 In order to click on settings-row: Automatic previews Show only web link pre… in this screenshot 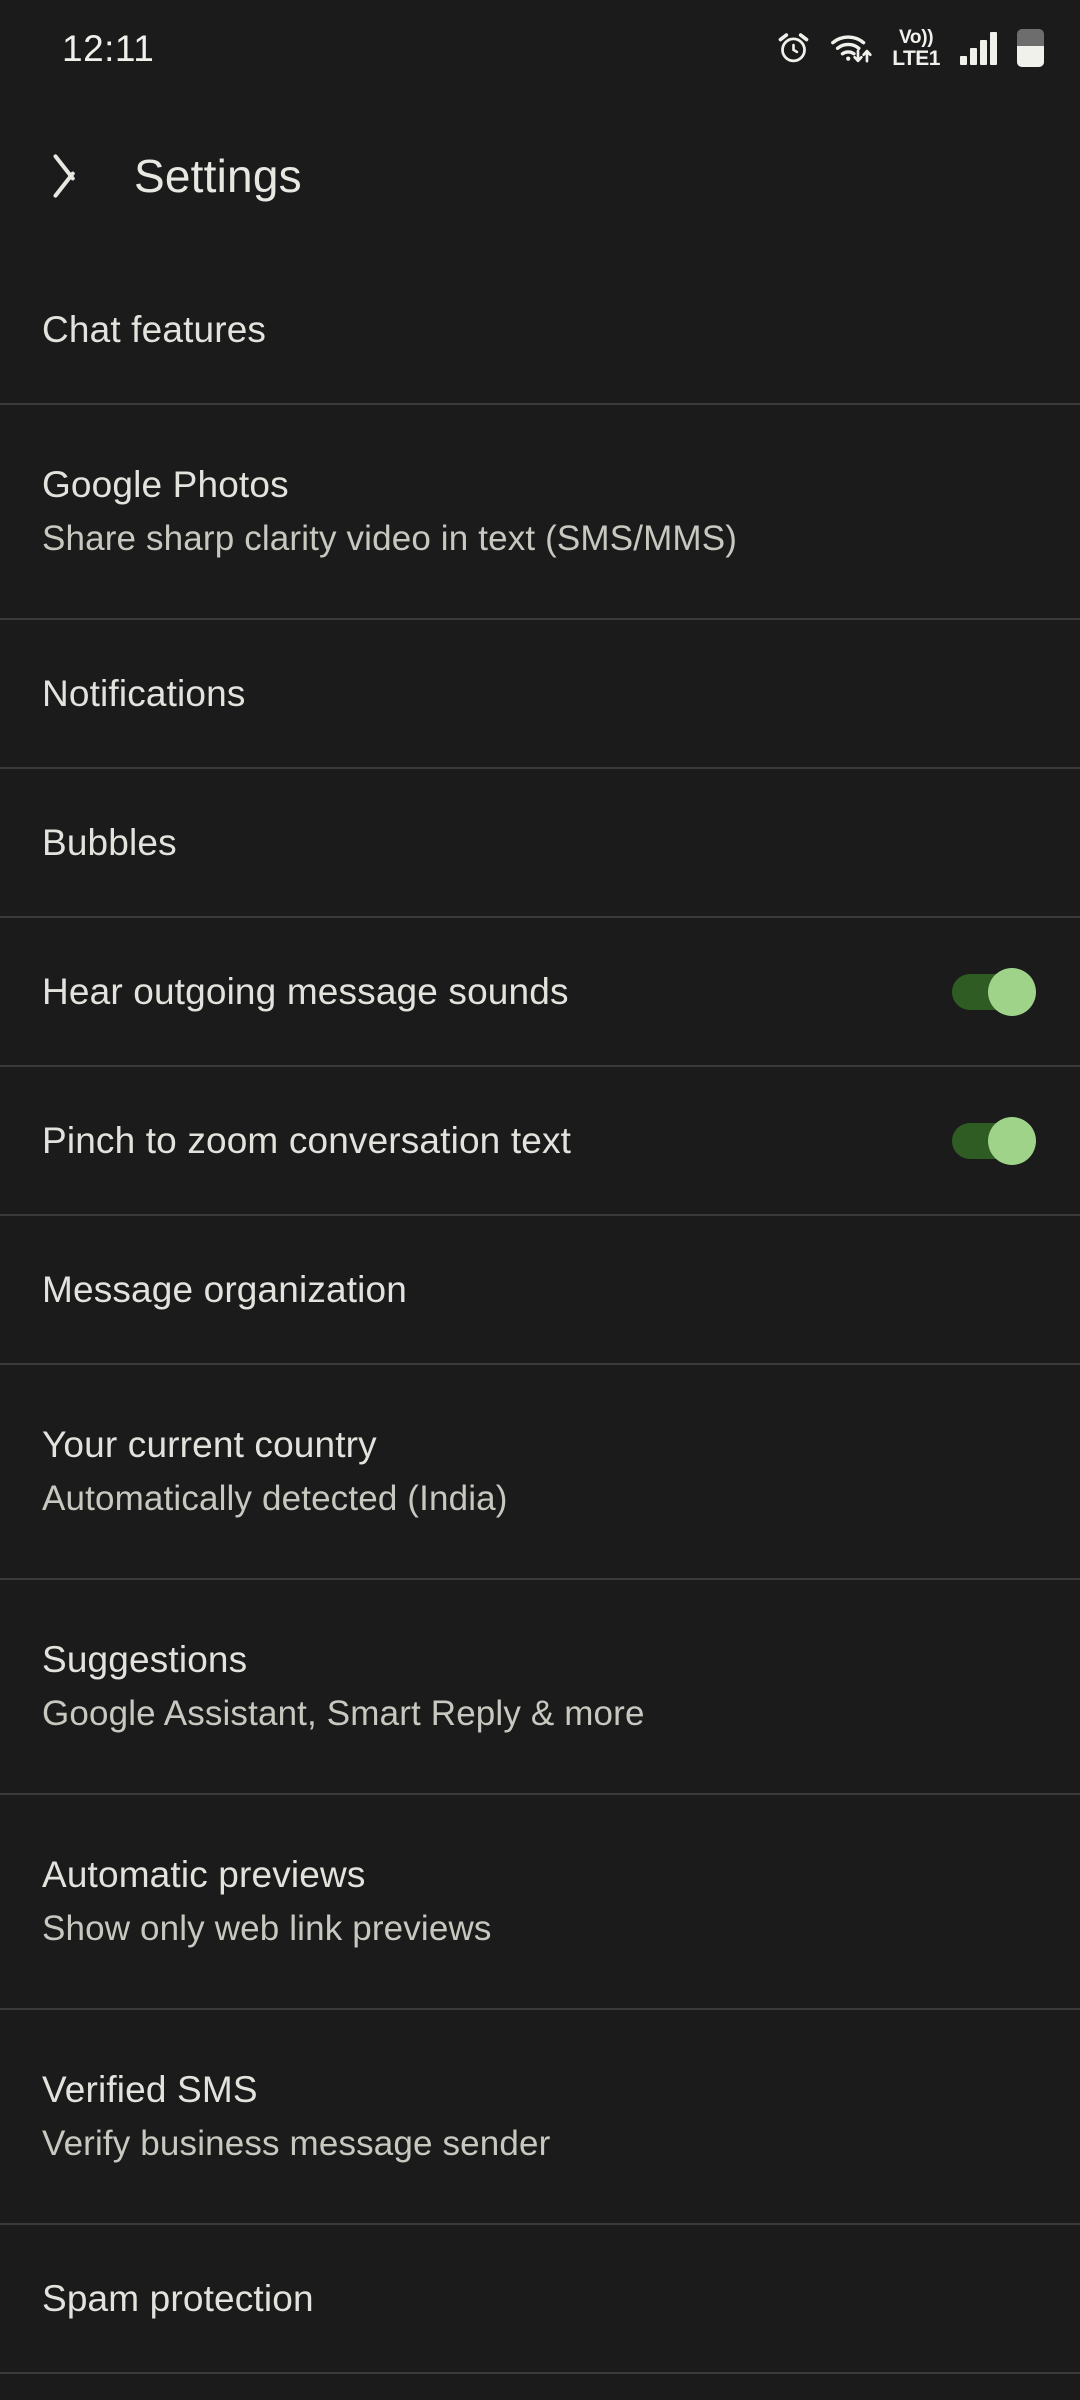, I will do `click(540, 1901)`.